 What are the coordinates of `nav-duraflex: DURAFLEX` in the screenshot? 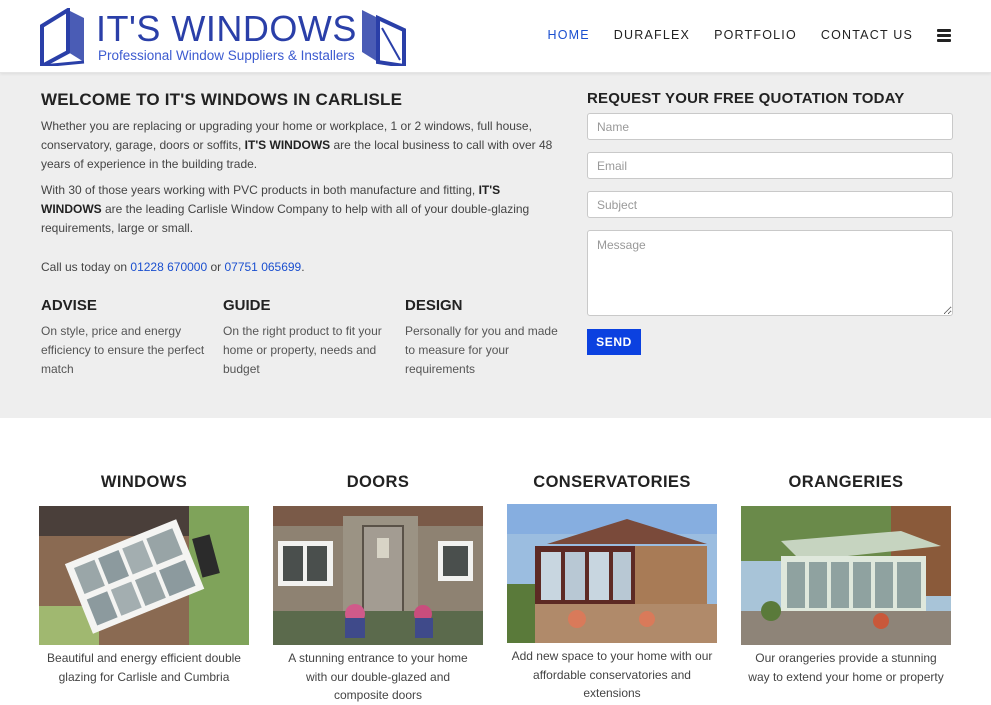 It's located at (652, 35).